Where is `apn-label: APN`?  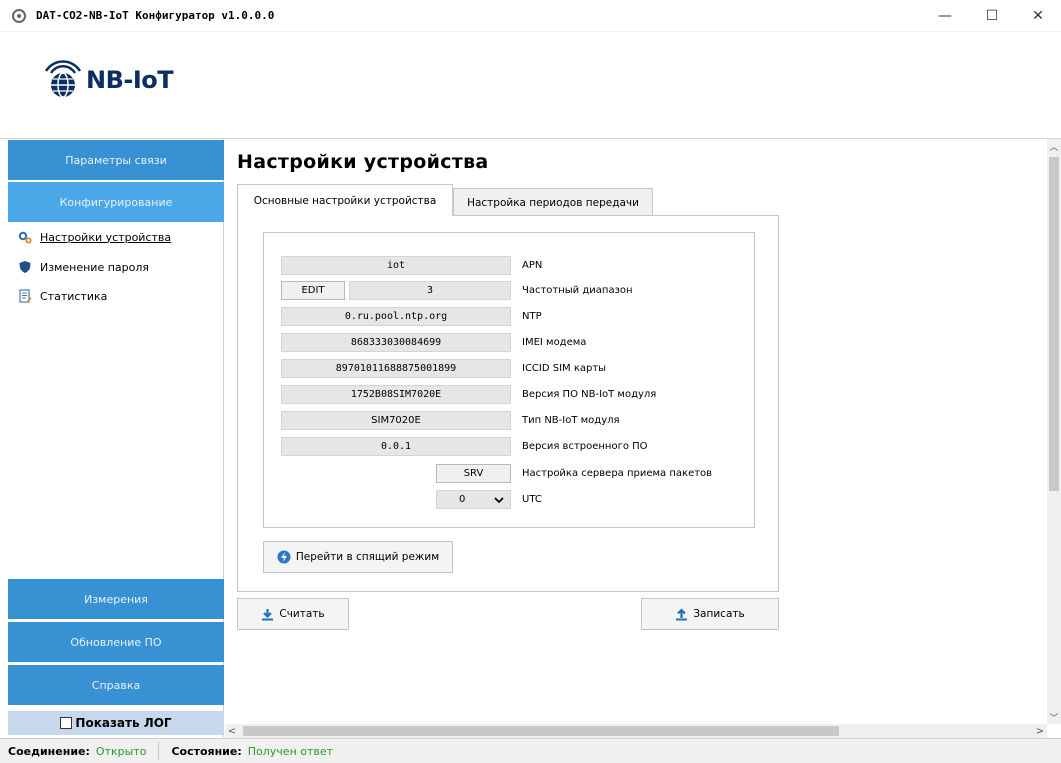 apn-label: APN is located at coordinates (532, 265).